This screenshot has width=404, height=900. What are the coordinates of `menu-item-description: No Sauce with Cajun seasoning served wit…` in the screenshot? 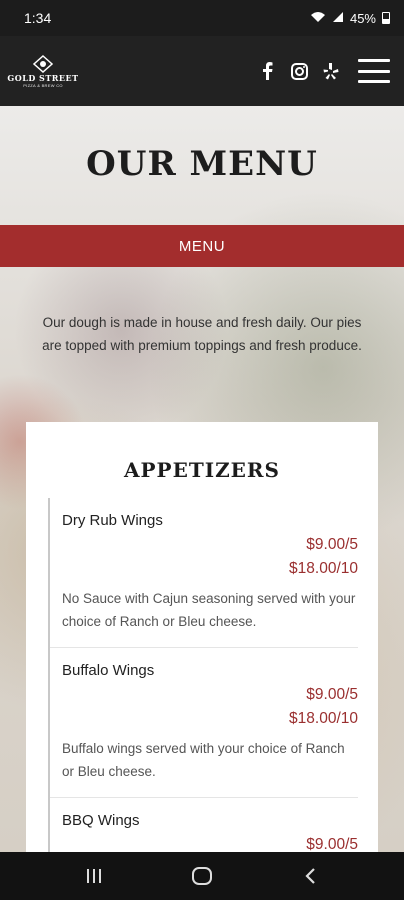 It's located at (209, 610).